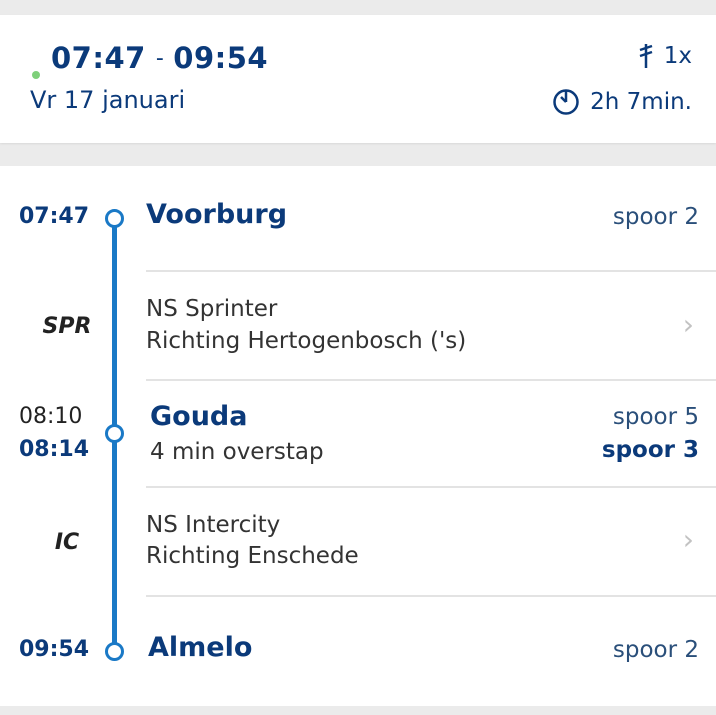 The image size is (716, 715). I want to click on timer-icon, so click(566, 102).